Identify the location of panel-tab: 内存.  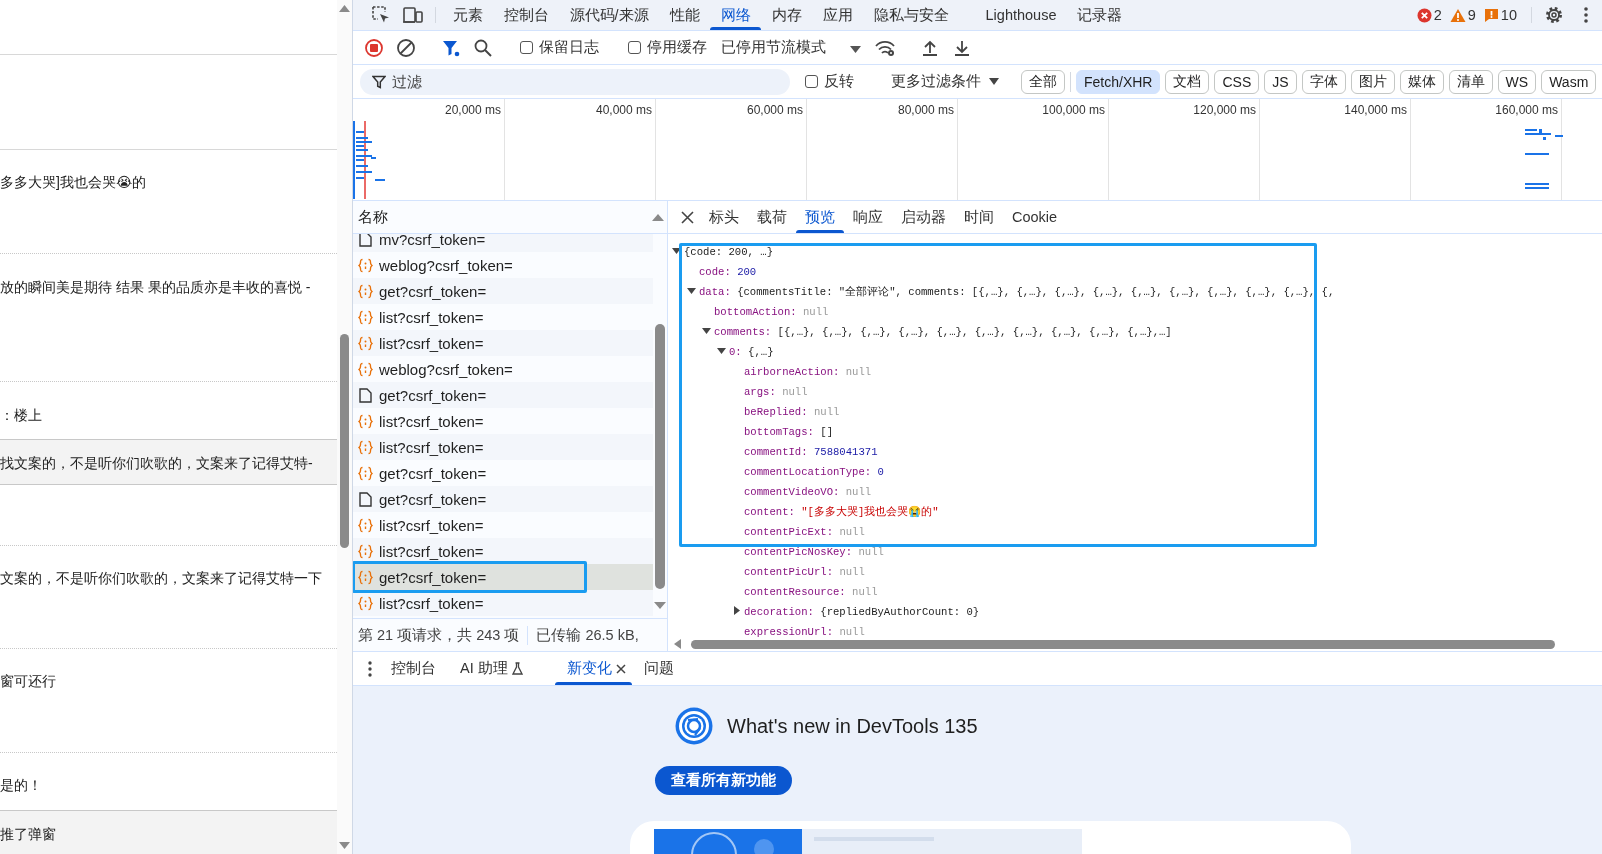
(787, 15).